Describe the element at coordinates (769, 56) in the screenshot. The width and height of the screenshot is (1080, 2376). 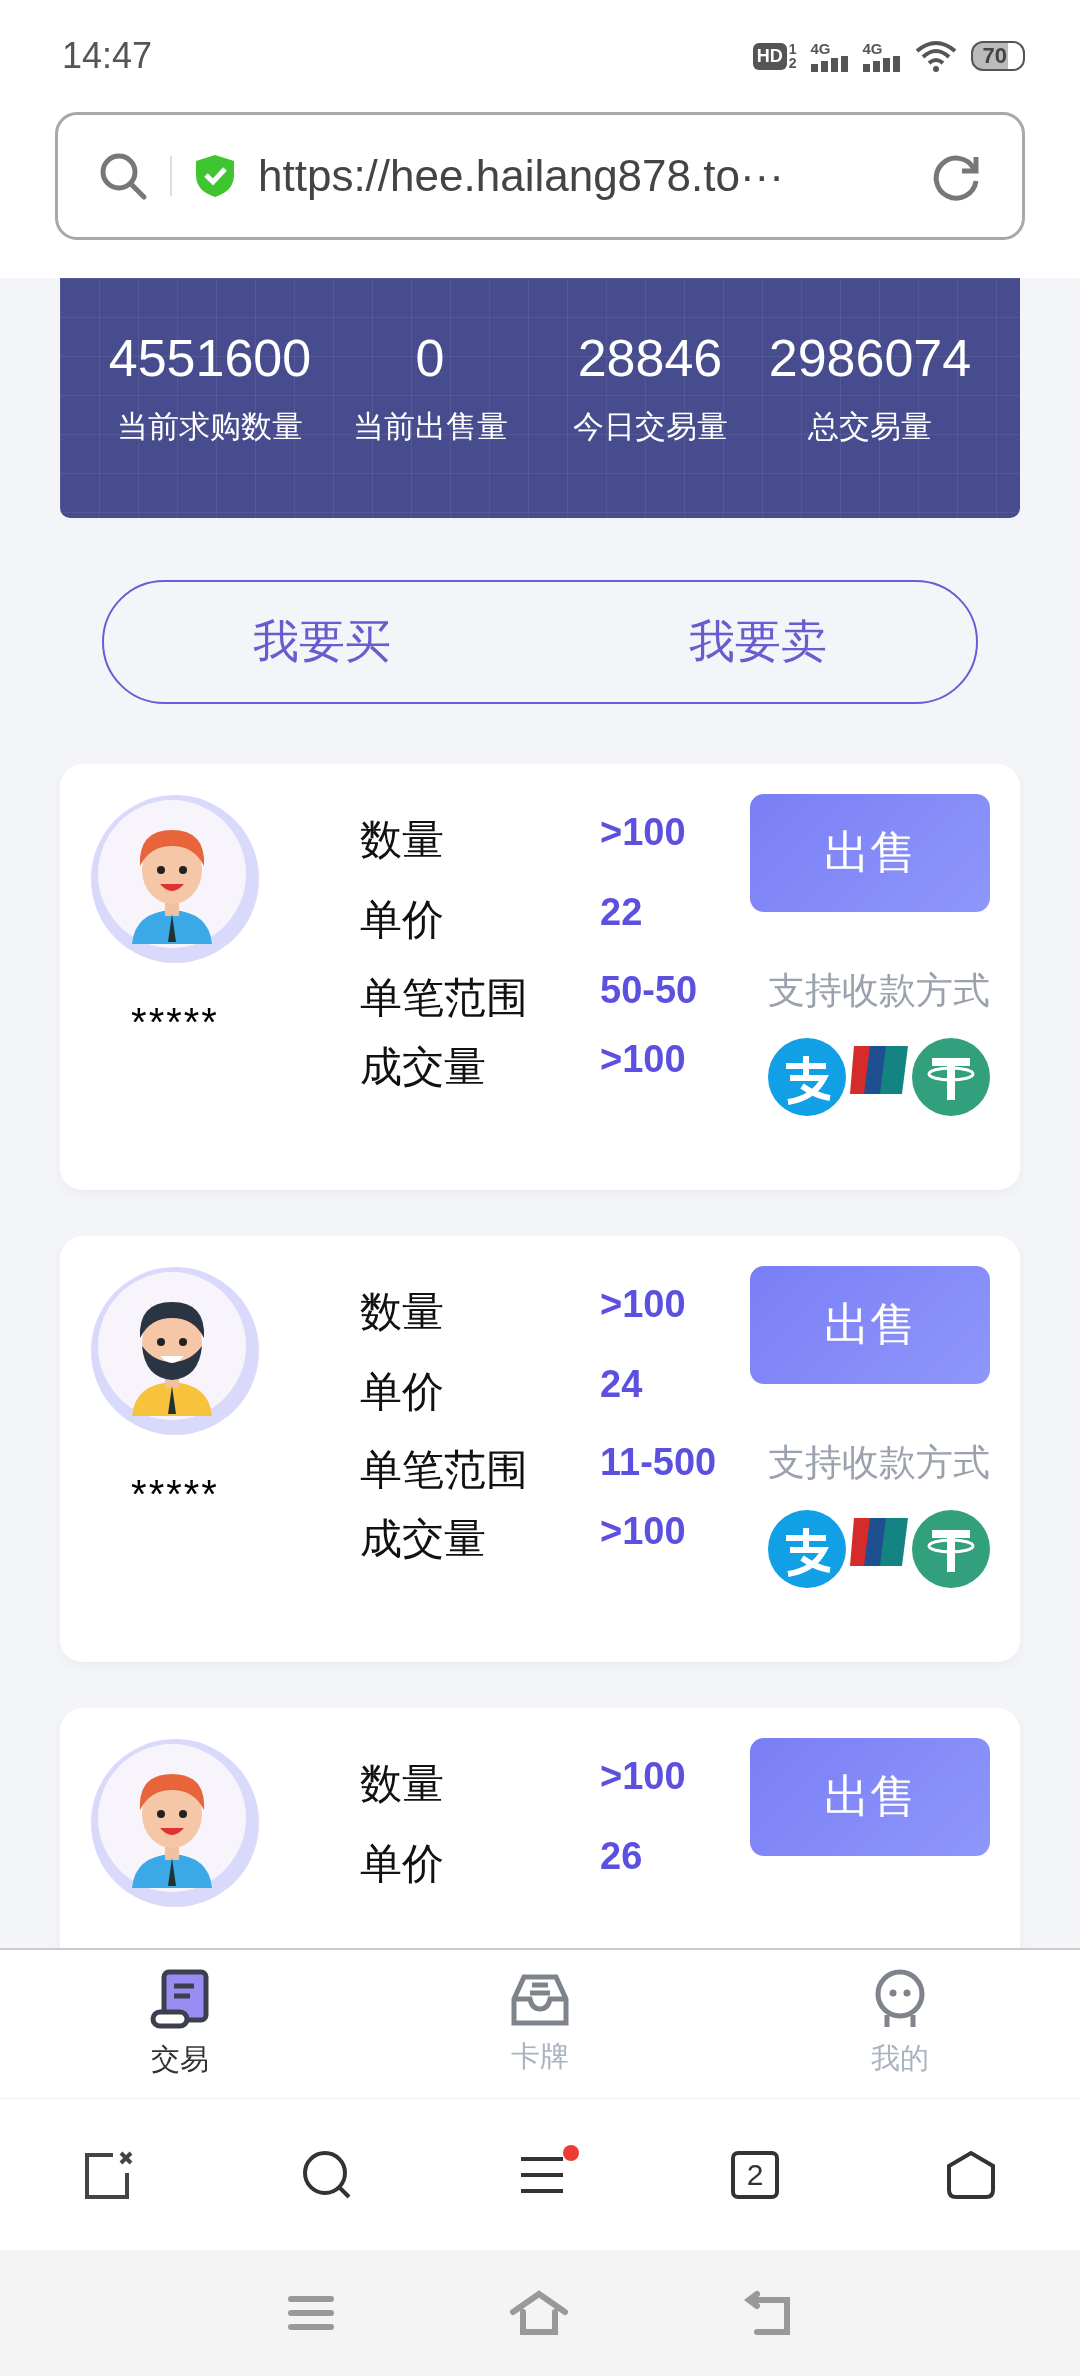
I see `hd-label: HD` at that location.